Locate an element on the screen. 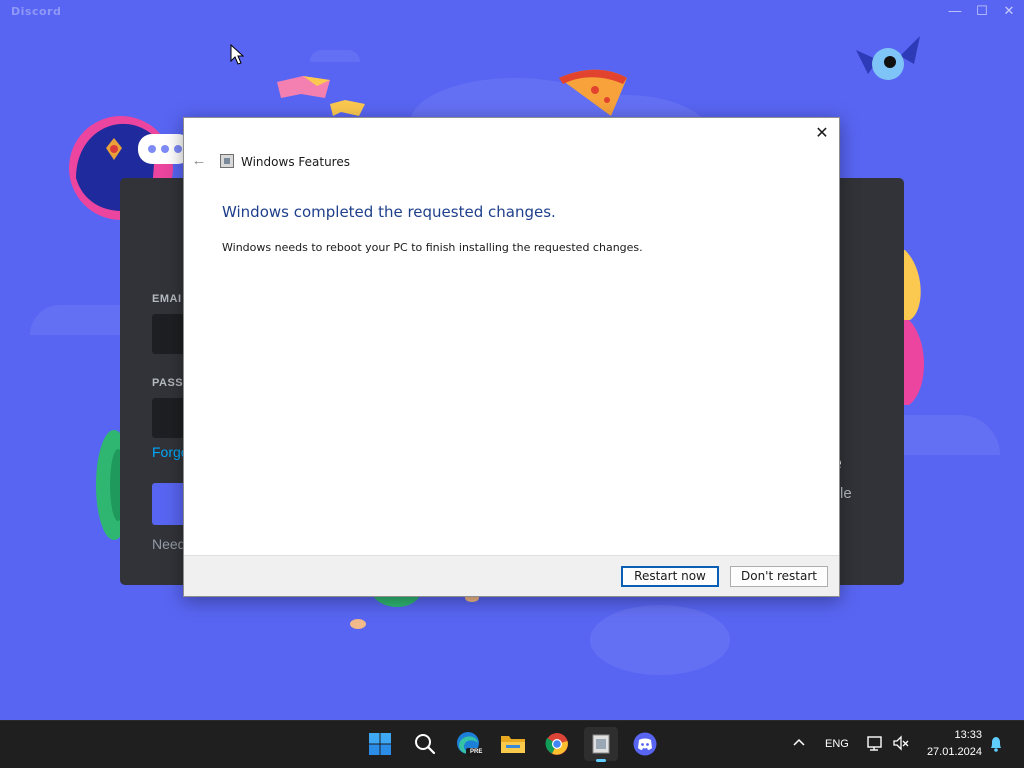  discord-taskbar-button is located at coordinates (645, 744).